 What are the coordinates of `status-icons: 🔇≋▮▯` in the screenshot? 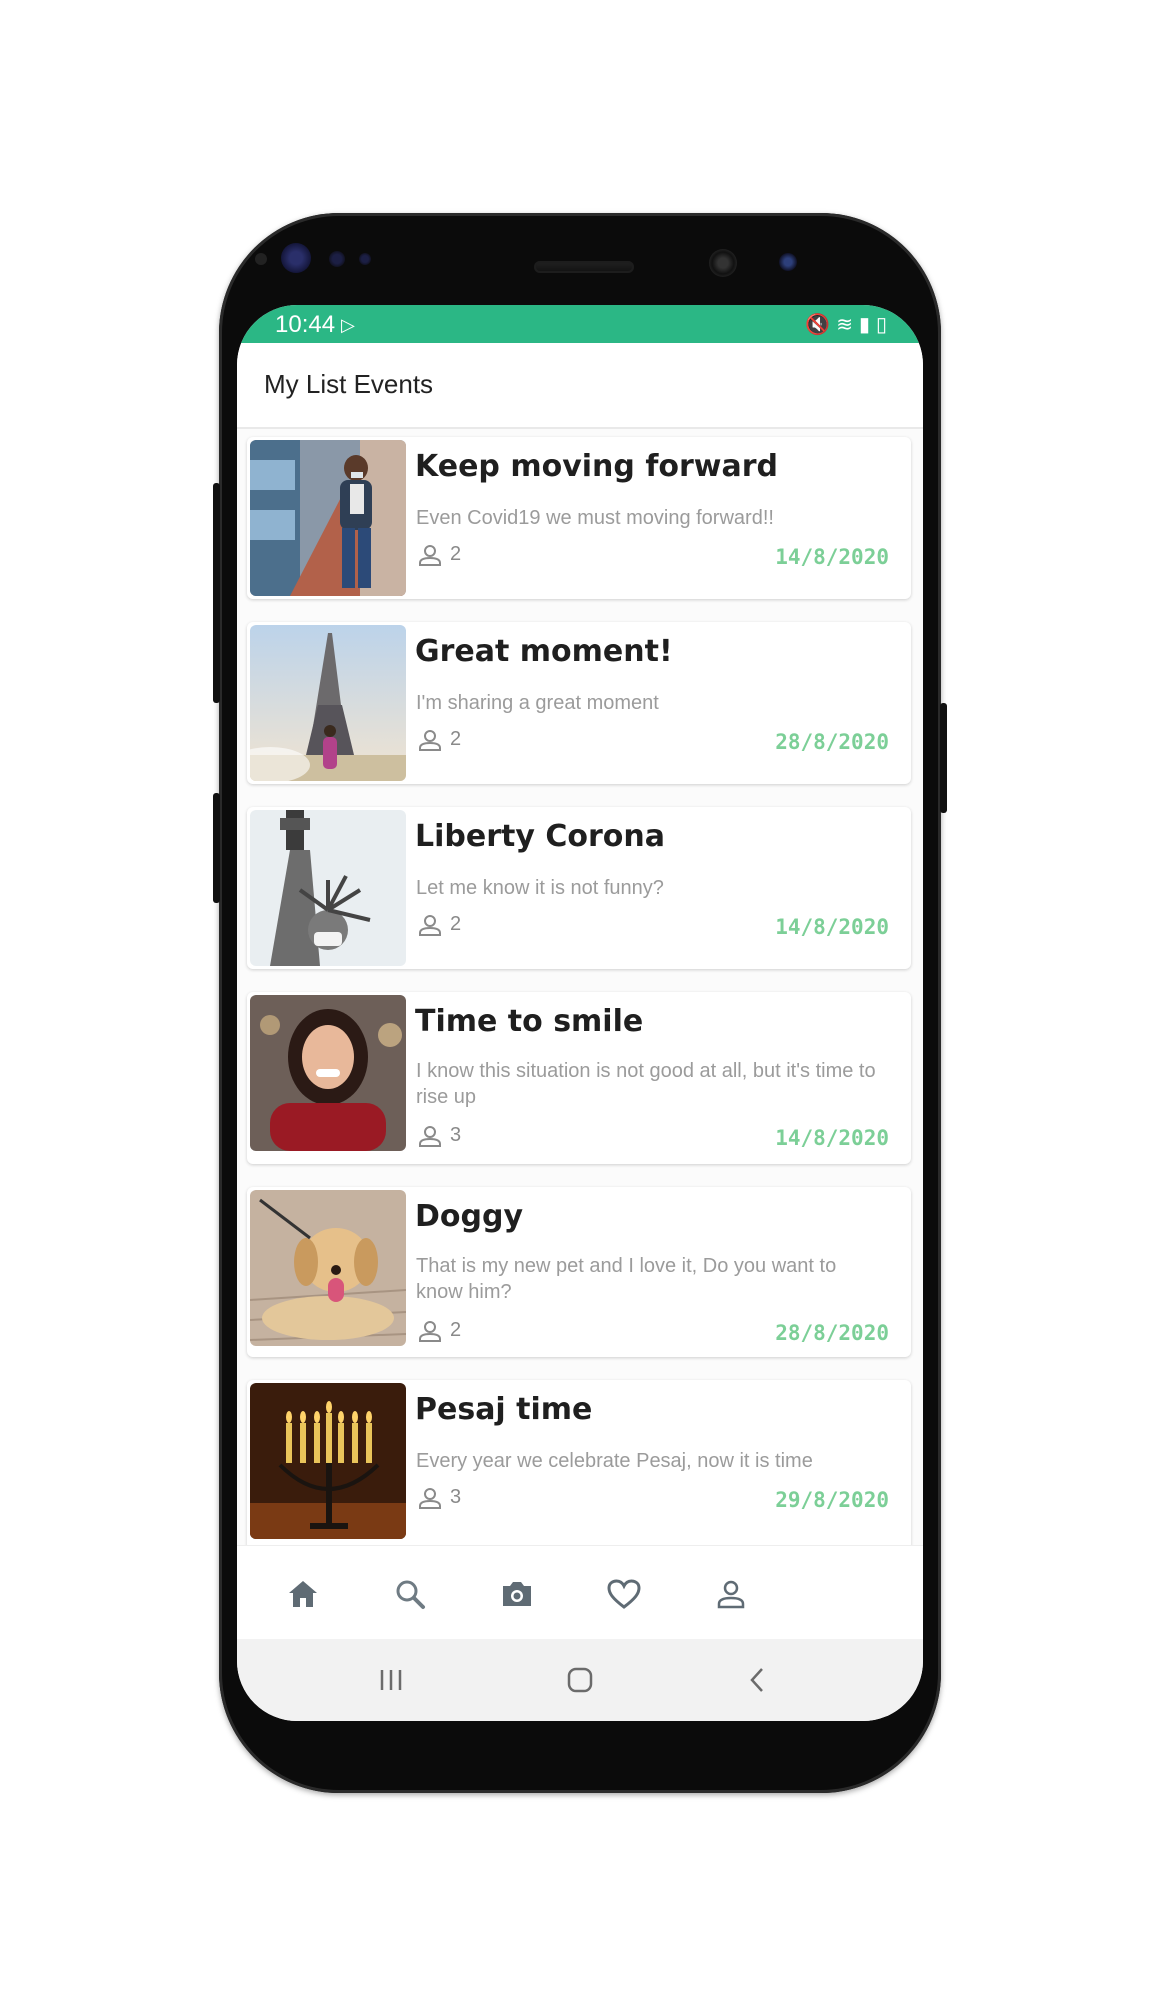 It's located at (849, 324).